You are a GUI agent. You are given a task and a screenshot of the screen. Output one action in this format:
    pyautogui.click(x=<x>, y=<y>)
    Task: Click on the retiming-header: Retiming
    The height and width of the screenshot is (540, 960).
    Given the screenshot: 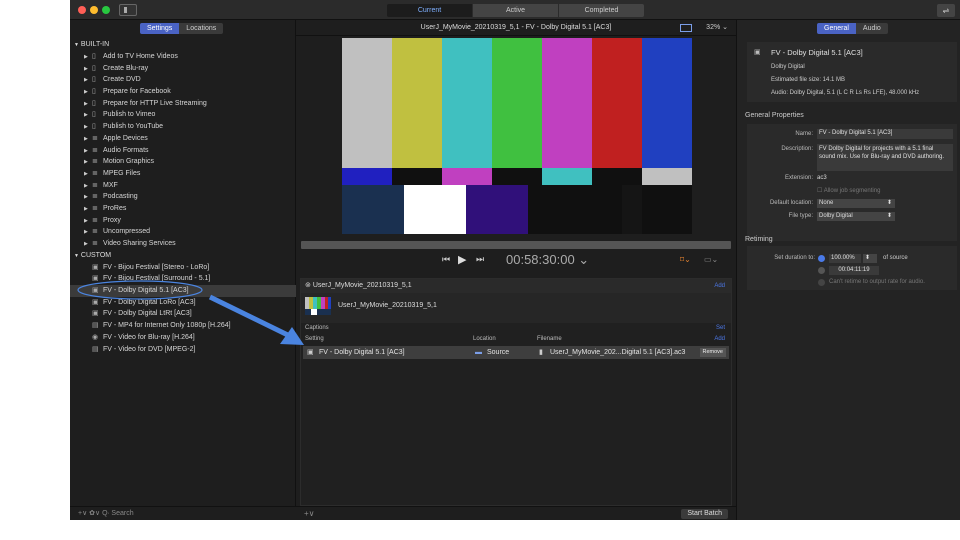 What is the action you would take?
    pyautogui.click(x=759, y=239)
    